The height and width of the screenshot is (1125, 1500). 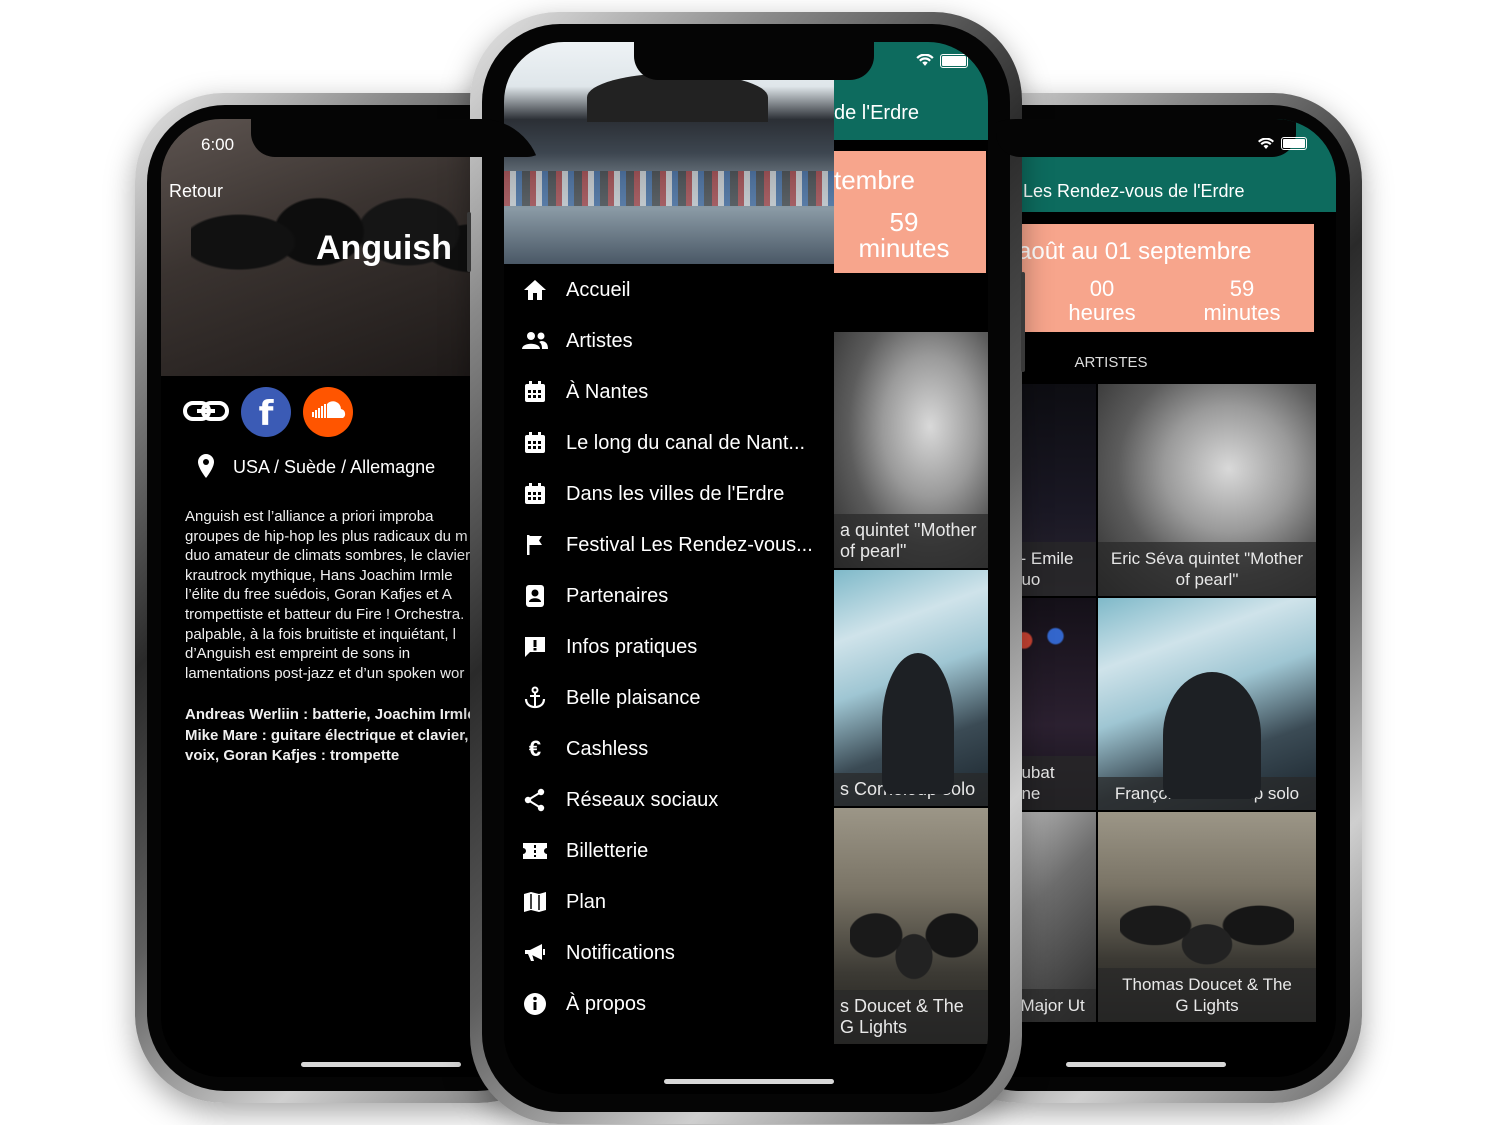 I want to click on header-title: l Les Rendez-vous de l'Erdre, so click(x=1129, y=191).